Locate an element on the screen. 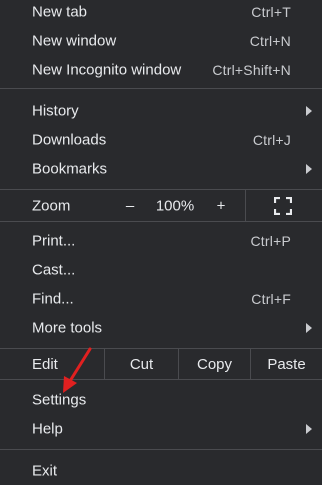 This screenshot has width=322, height=485. edit-row: Edit Cut Copy Paste is located at coordinates (161, 364).